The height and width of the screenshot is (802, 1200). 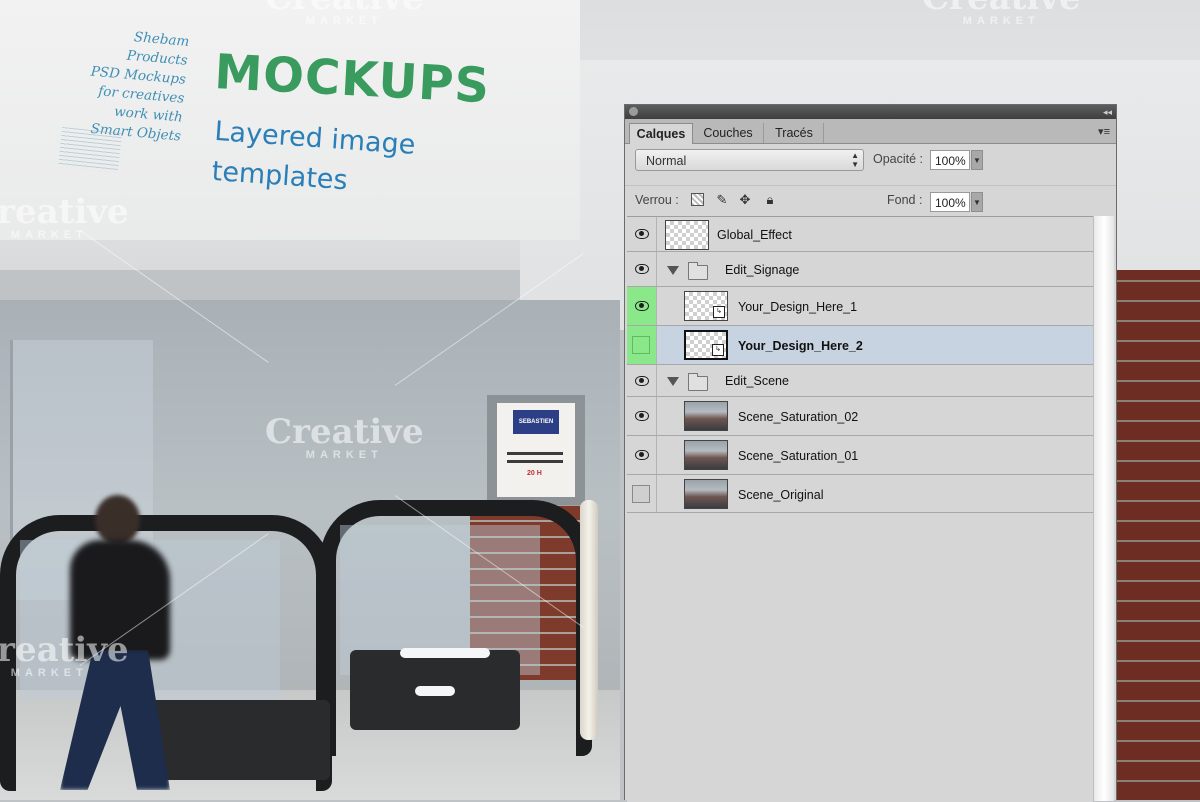 I want to click on updown-arrows-icon: ▲ ▼, so click(x=855, y=160).